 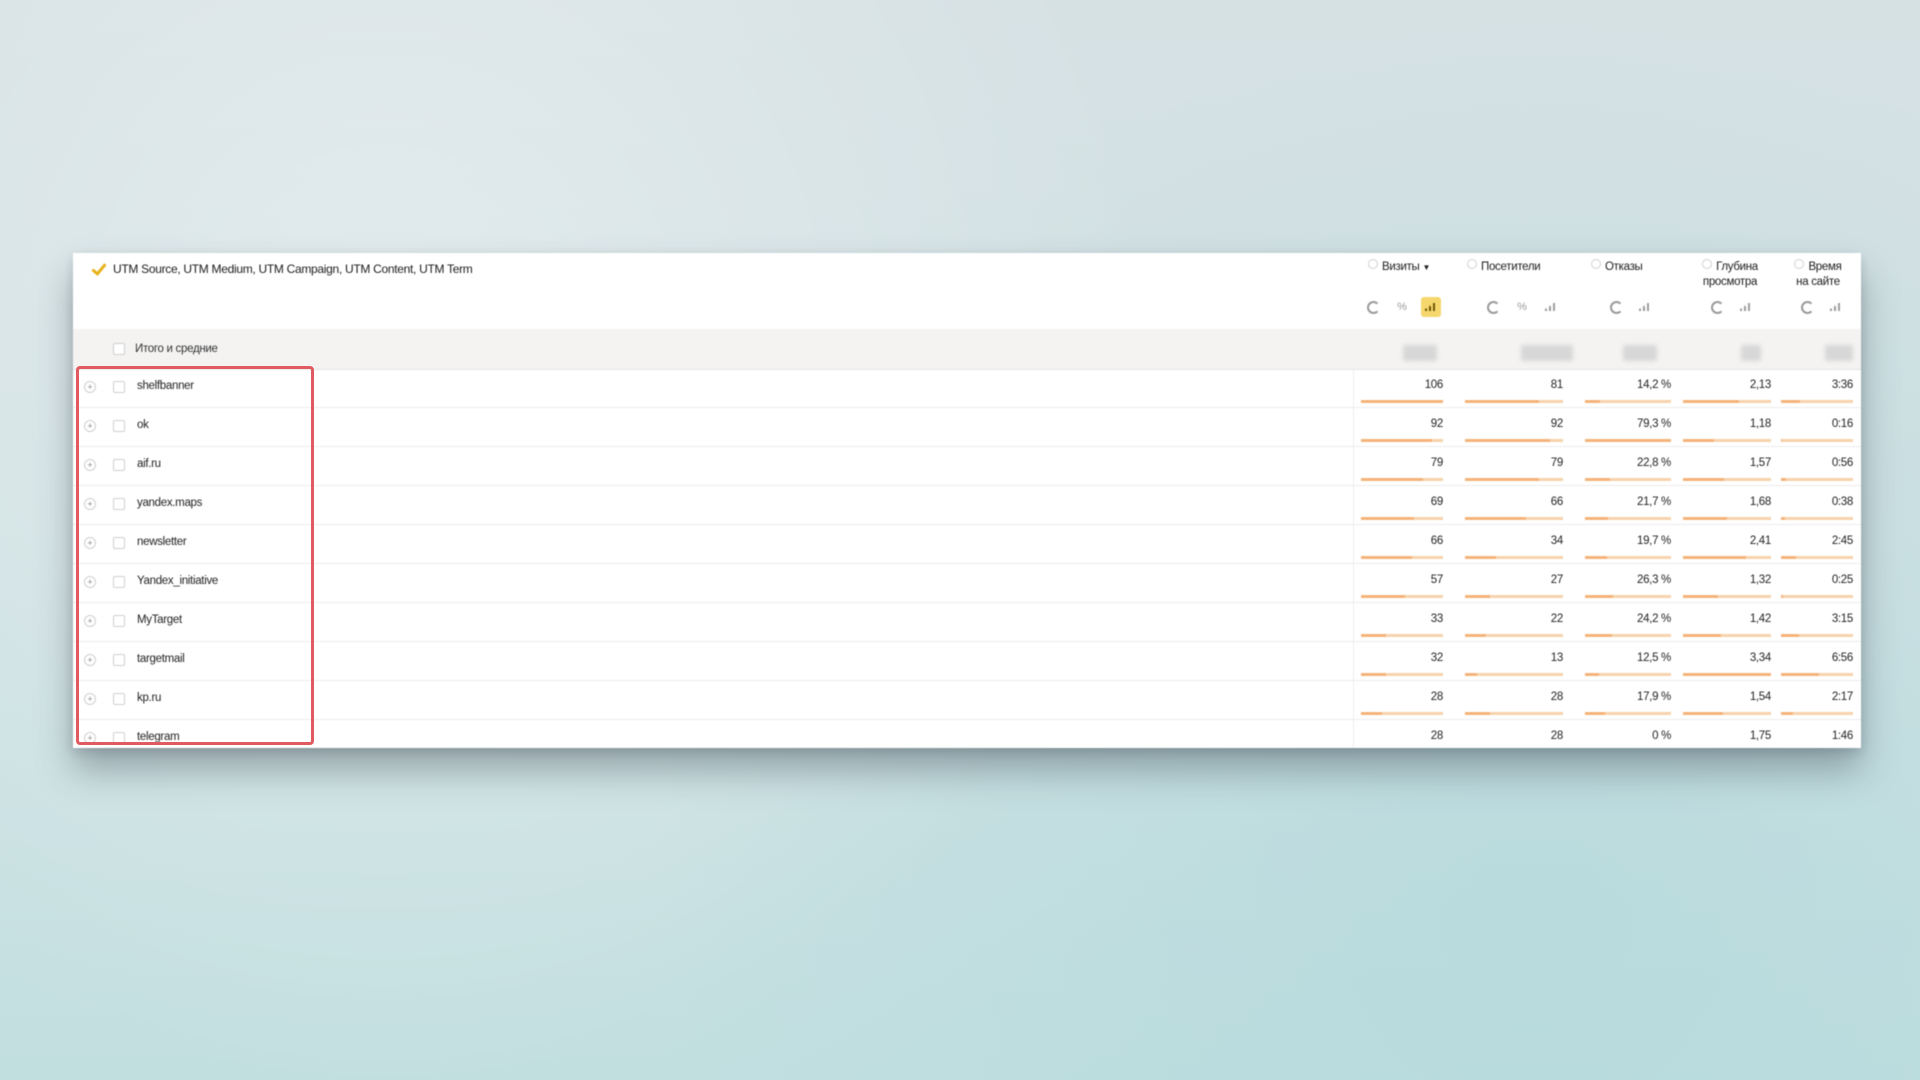 I want to click on table-row: + ok 92 92 79,3 % 1,18 0:16, so click(x=967, y=427).